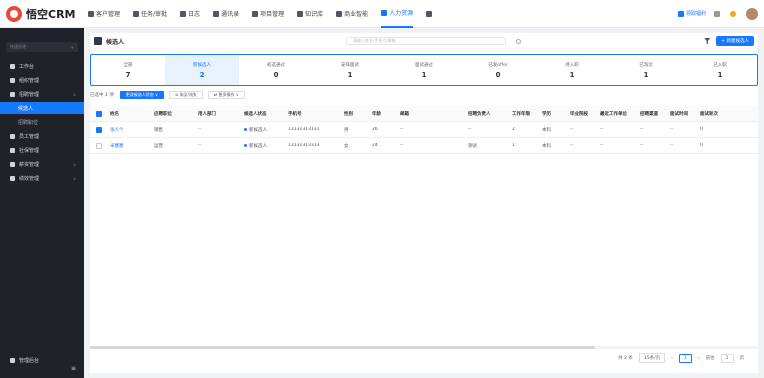 The image size is (764, 378). What do you see at coordinates (104, 14) in the screenshot?
I see `nav-item-customer: 客户管理` at bounding box center [104, 14].